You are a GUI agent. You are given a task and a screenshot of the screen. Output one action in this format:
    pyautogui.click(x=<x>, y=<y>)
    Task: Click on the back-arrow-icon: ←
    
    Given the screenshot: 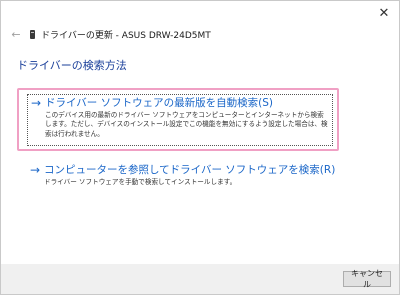 What is the action you would take?
    pyautogui.click(x=16, y=34)
    